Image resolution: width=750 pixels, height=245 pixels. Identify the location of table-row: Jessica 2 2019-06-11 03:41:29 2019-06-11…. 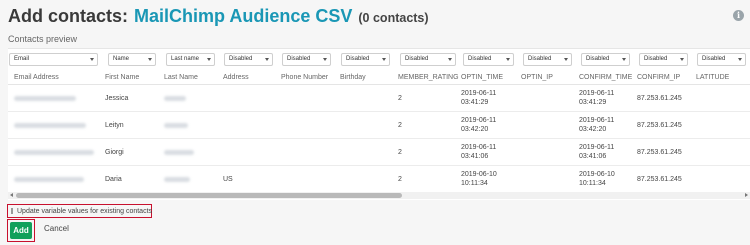
(379, 98).